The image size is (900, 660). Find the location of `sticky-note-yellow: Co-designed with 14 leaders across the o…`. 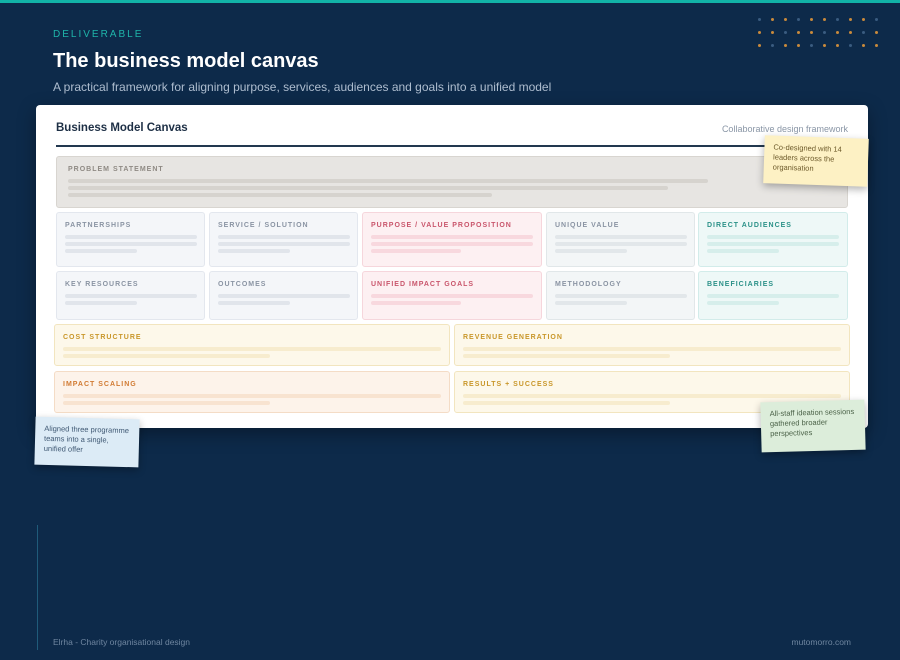

sticky-note-yellow: Co-designed with 14 leaders across the o… is located at coordinates (816, 161).